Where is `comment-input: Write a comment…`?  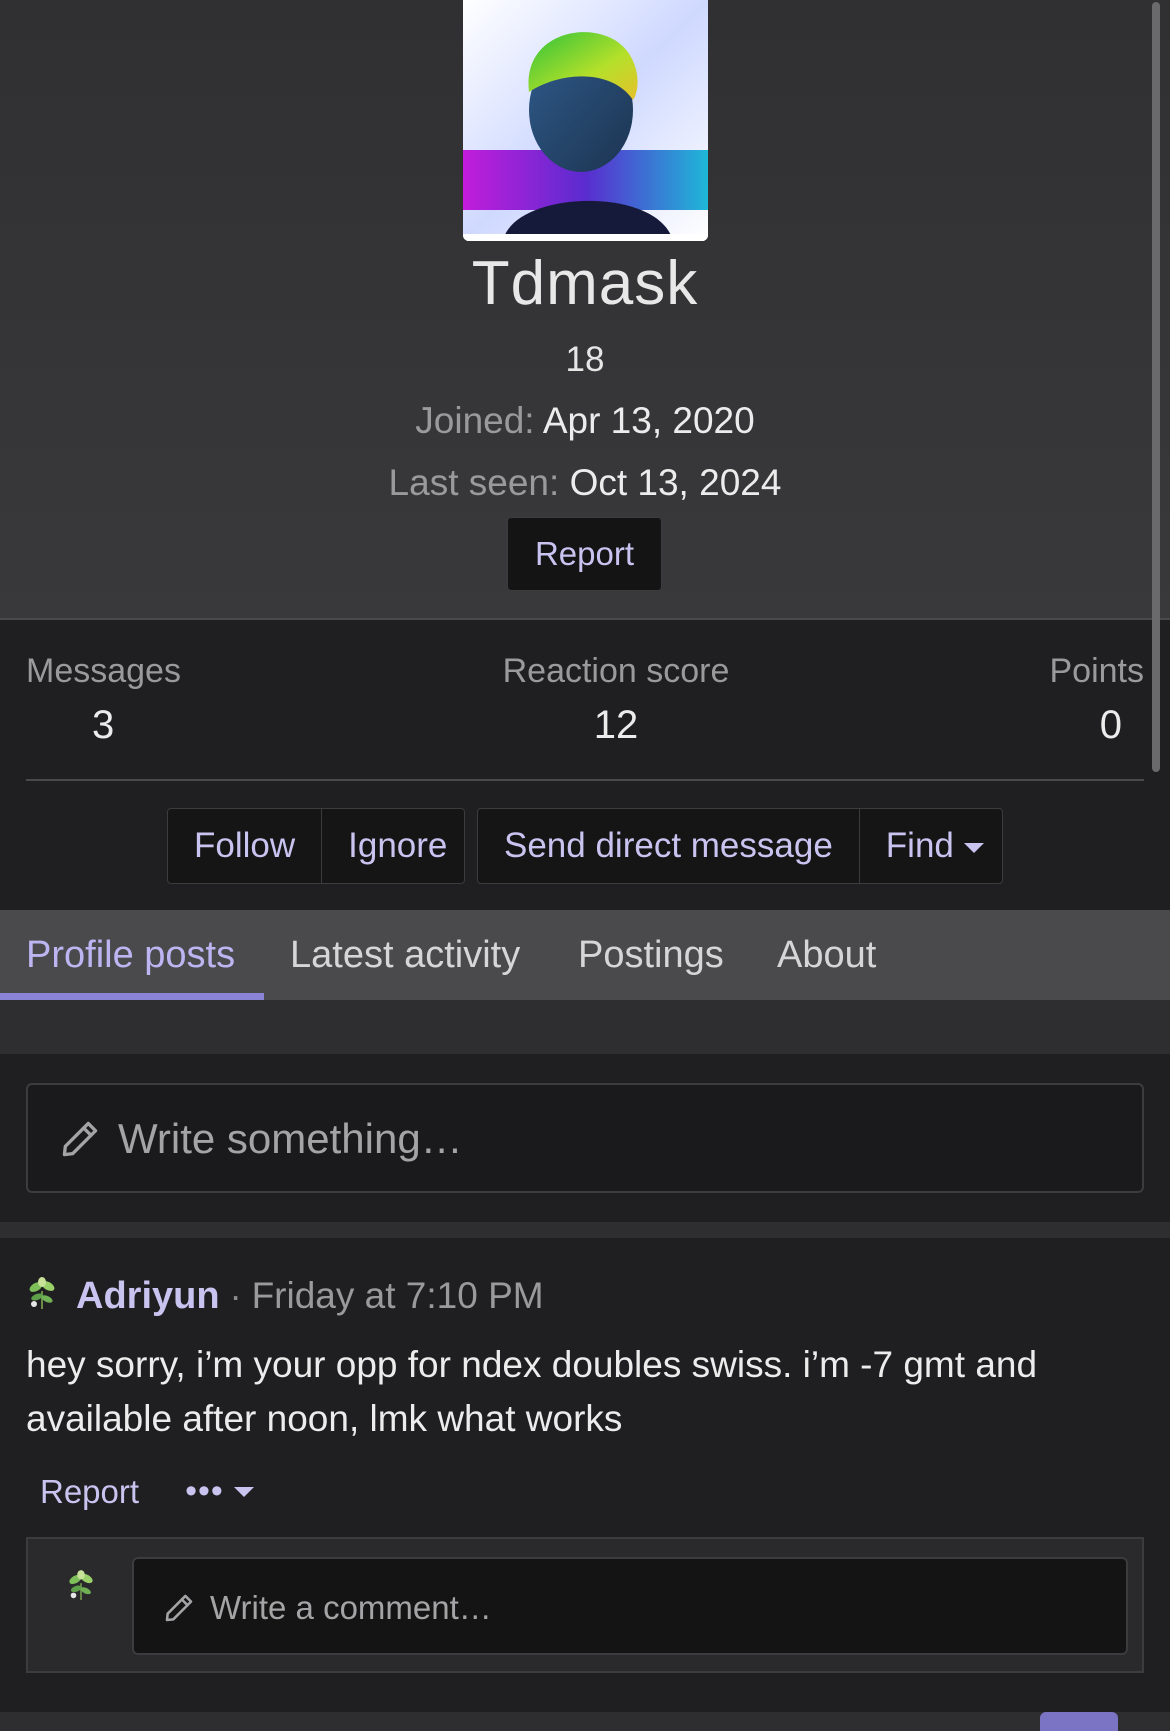 comment-input: Write a comment… is located at coordinates (630, 1606).